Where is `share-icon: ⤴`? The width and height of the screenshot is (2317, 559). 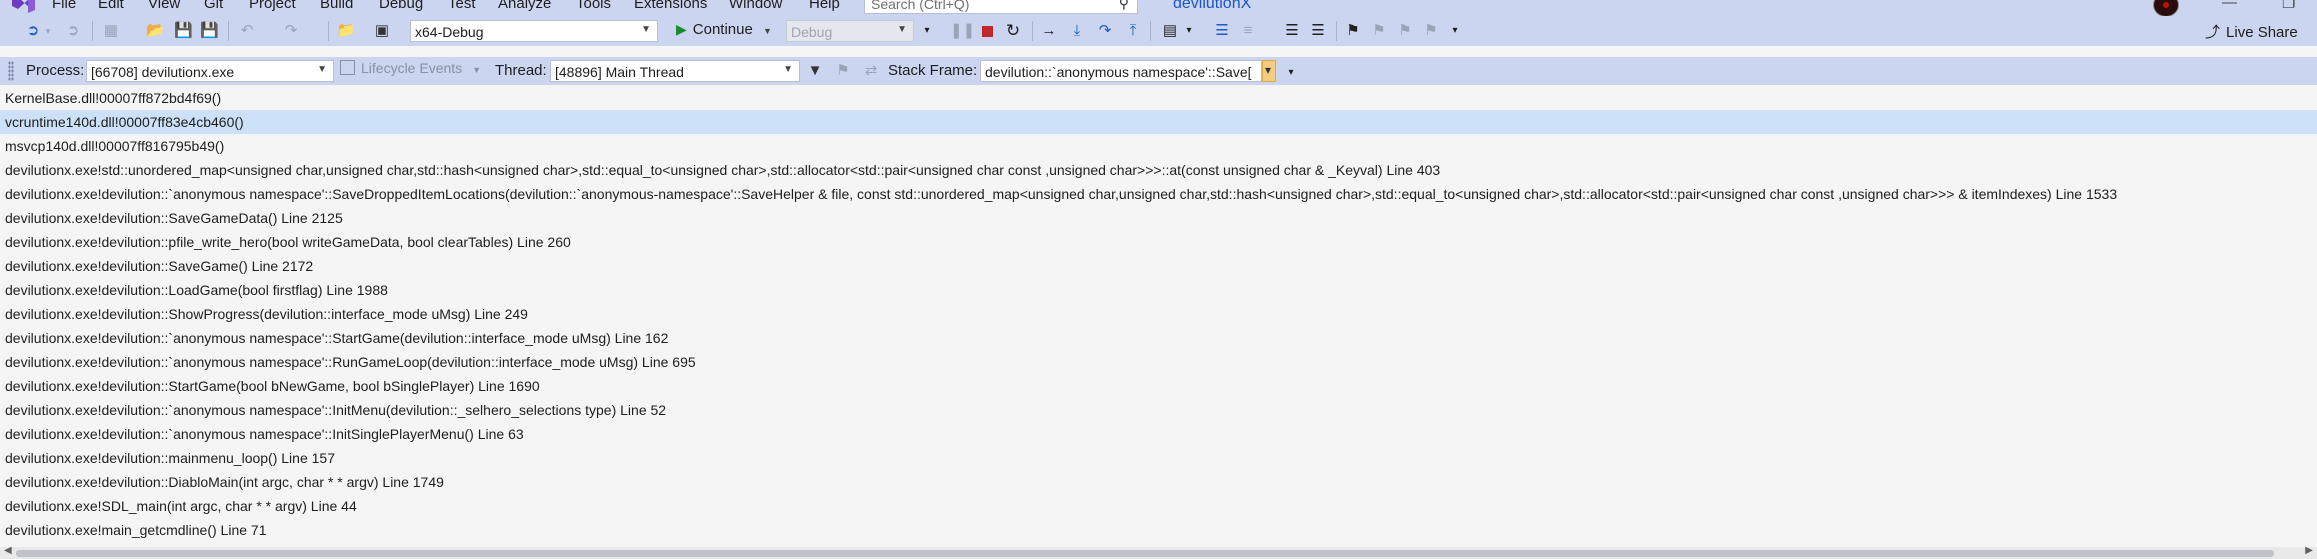 share-icon: ⤴ is located at coordinates (2213, 32).